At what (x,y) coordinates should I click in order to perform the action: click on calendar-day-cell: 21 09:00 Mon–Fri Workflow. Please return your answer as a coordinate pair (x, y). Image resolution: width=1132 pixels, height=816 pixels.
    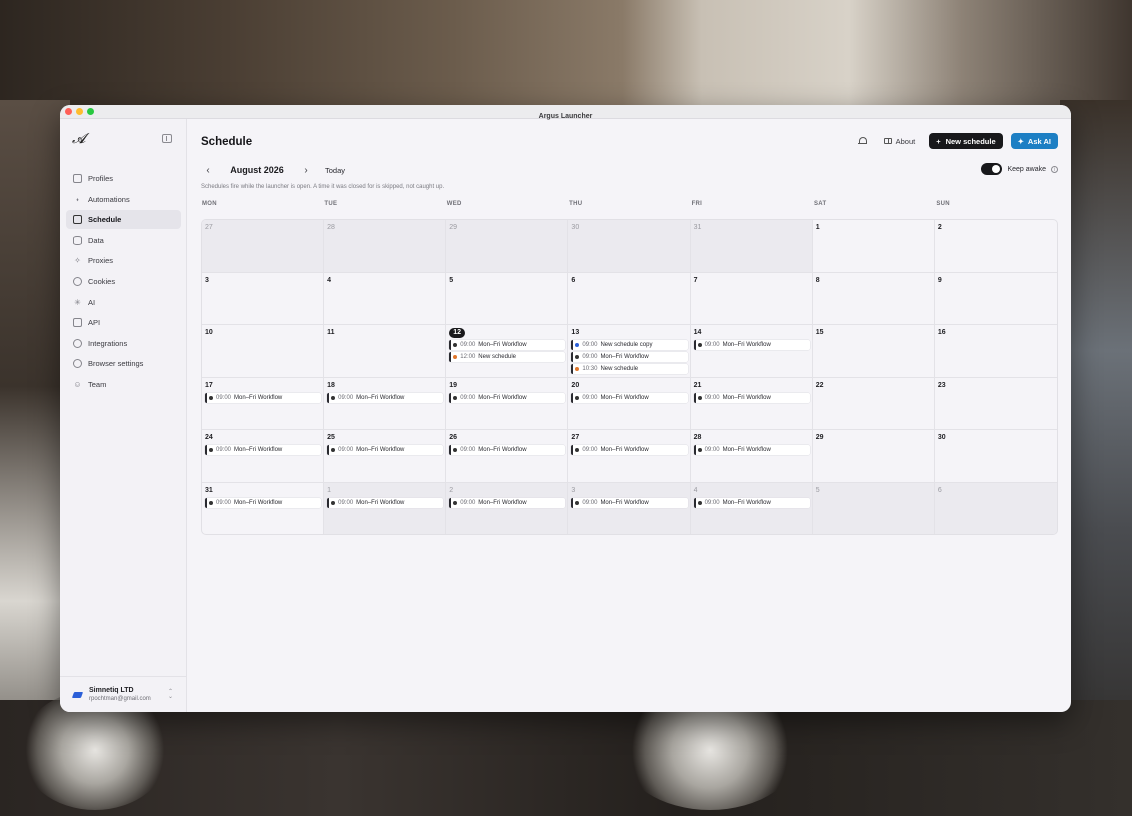
    Looking at the image, I should click on (752, 403).